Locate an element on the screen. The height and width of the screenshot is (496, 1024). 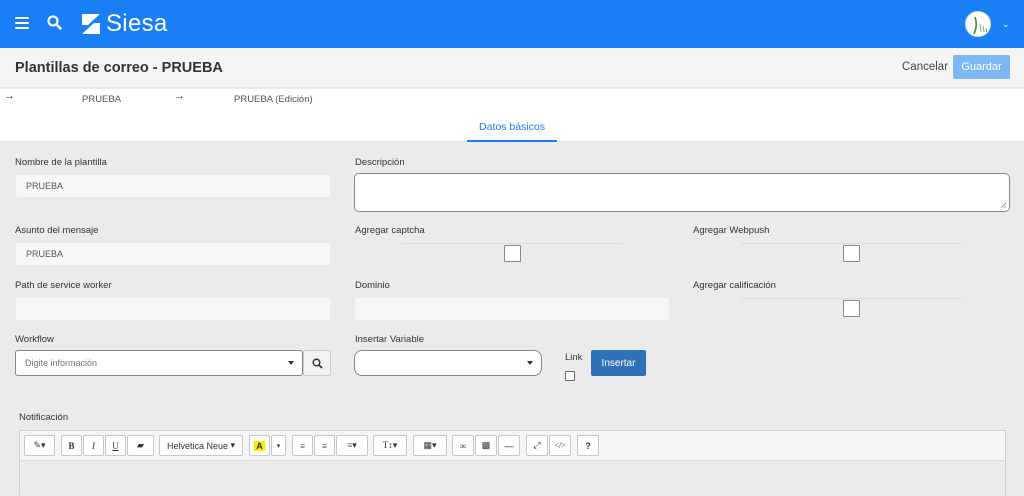
magic-wand-dropdown-icon: ✎▾ is located at coordinates (39, 445).